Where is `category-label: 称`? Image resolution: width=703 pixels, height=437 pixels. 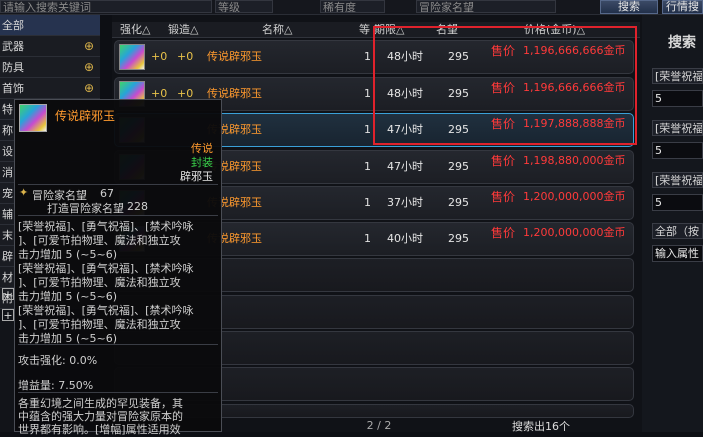 category-label: 称 is located at coordinates (7, 130).